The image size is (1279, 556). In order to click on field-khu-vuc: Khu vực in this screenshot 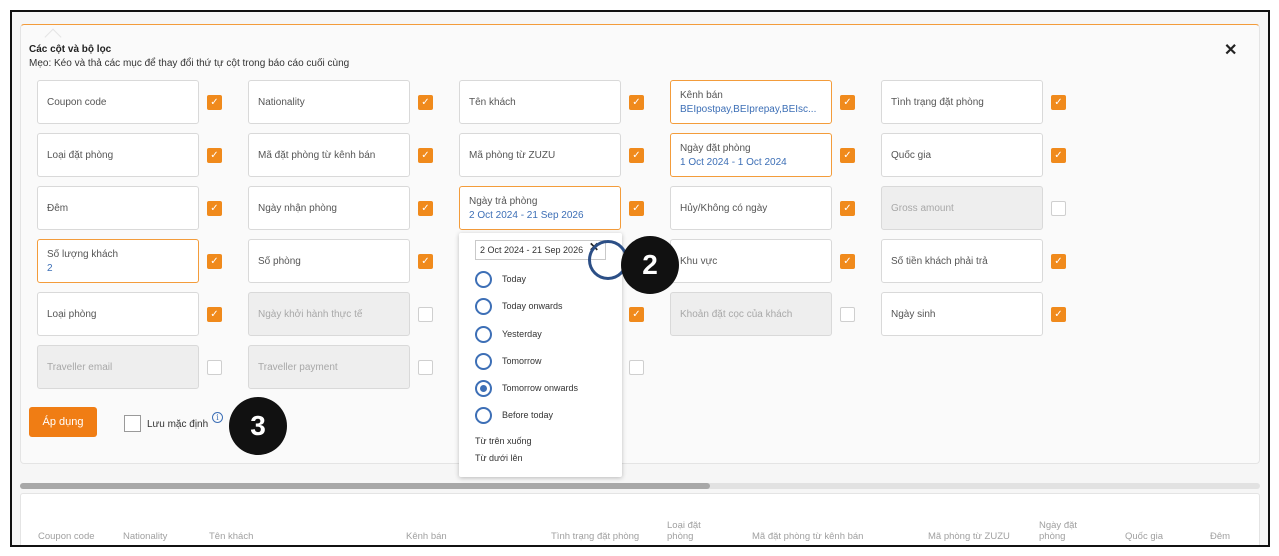, I will do `click(751, 261)`.